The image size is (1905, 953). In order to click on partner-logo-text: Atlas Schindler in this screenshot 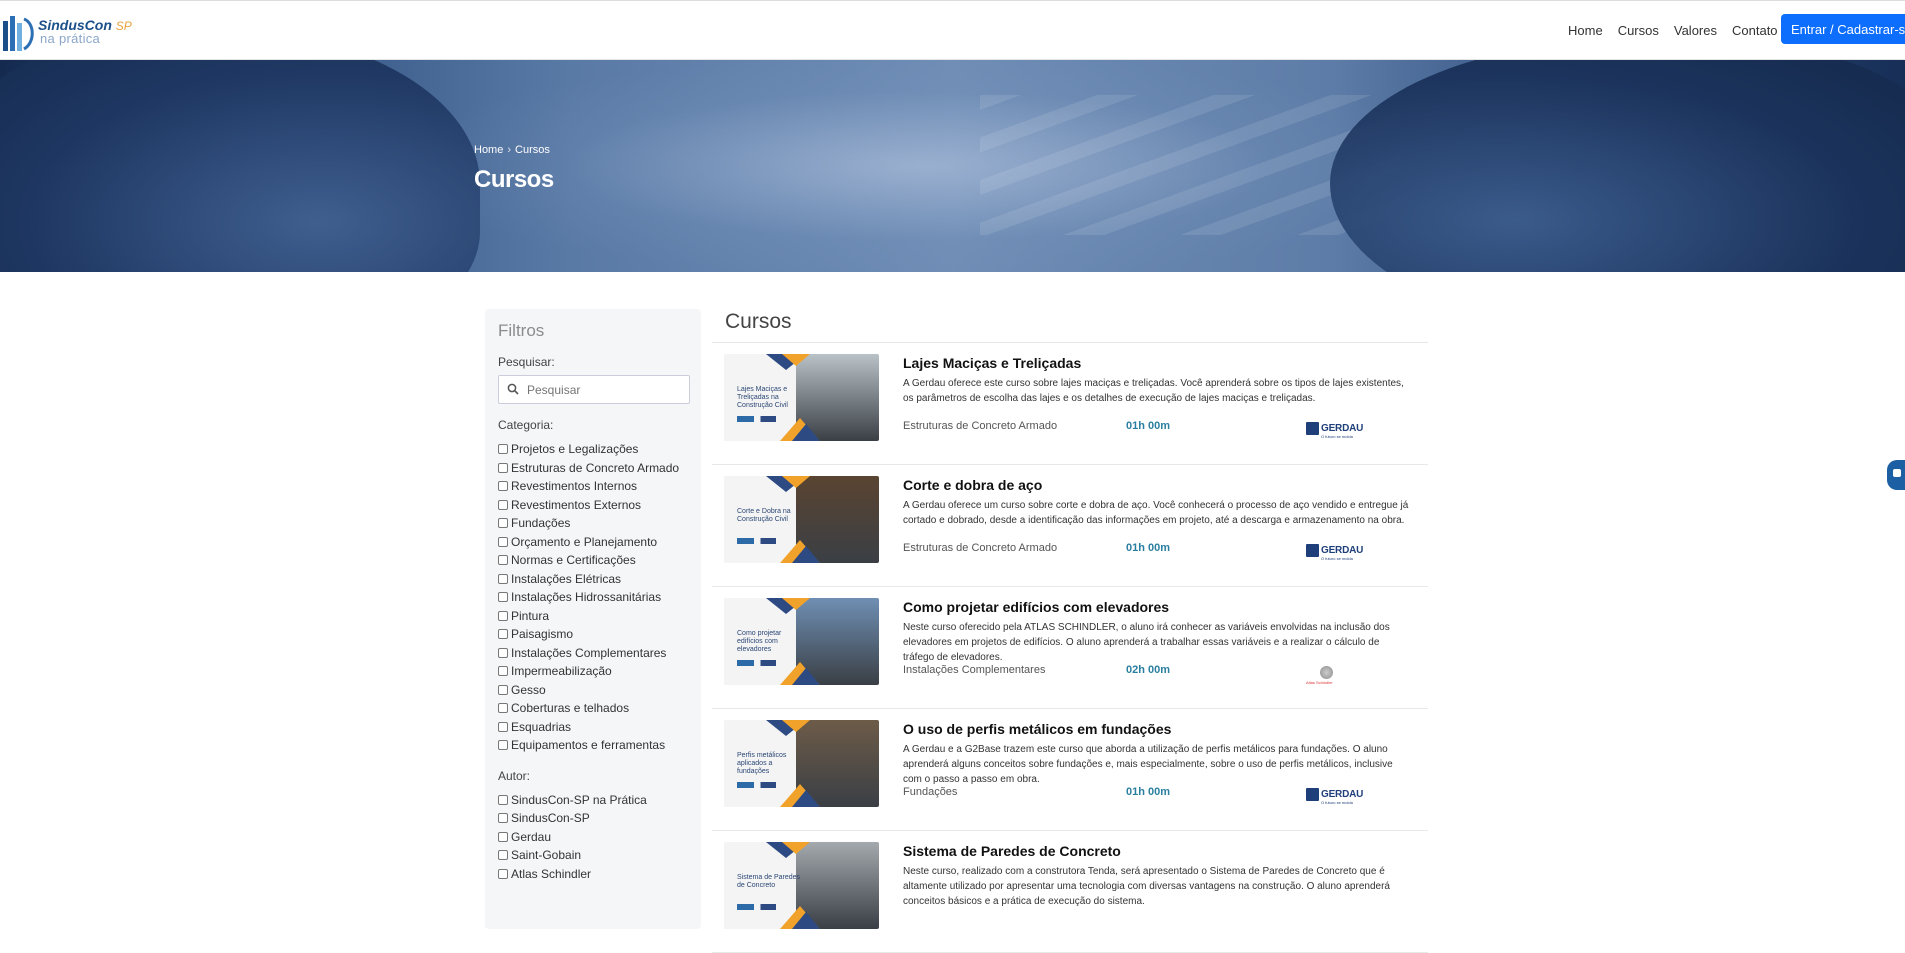, I will do `click(1319, 682)`.